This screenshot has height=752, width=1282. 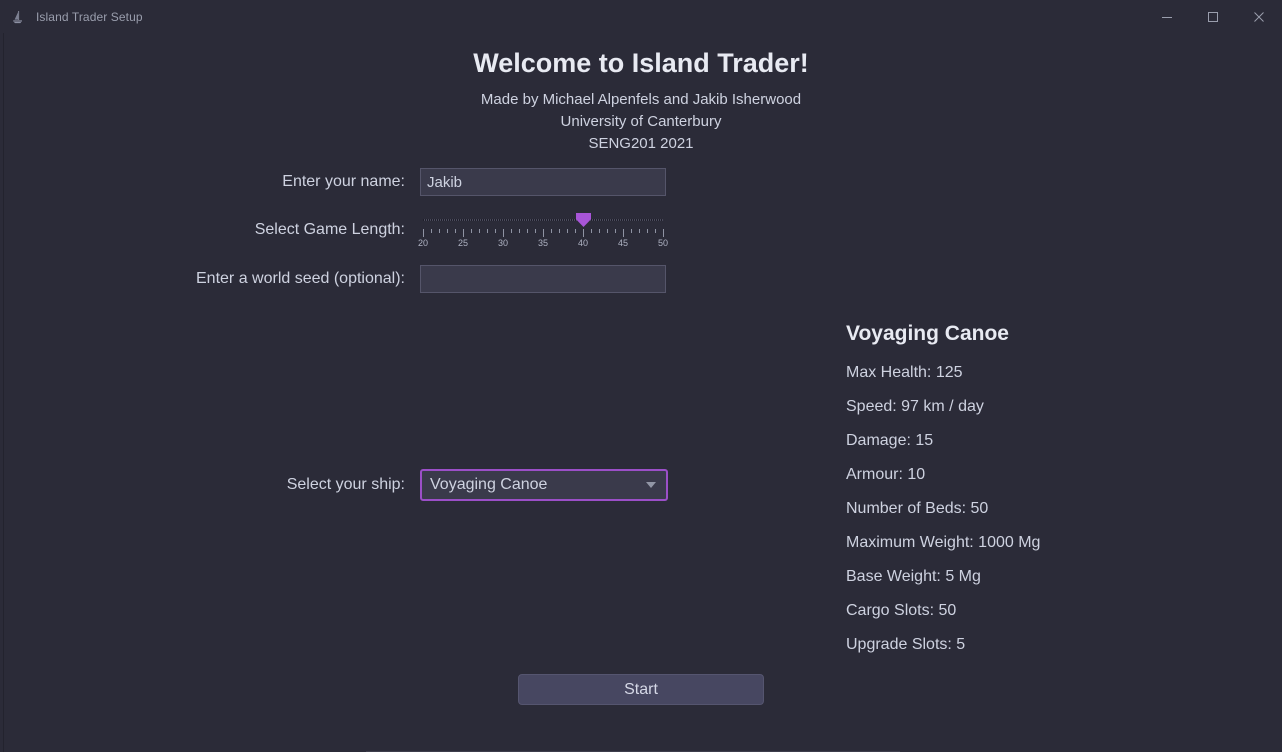 What do you see at coordinates (329, 229) in the screenshot?
I see `game-length-label: Select Game Length:` at bounding box center [329, 229].